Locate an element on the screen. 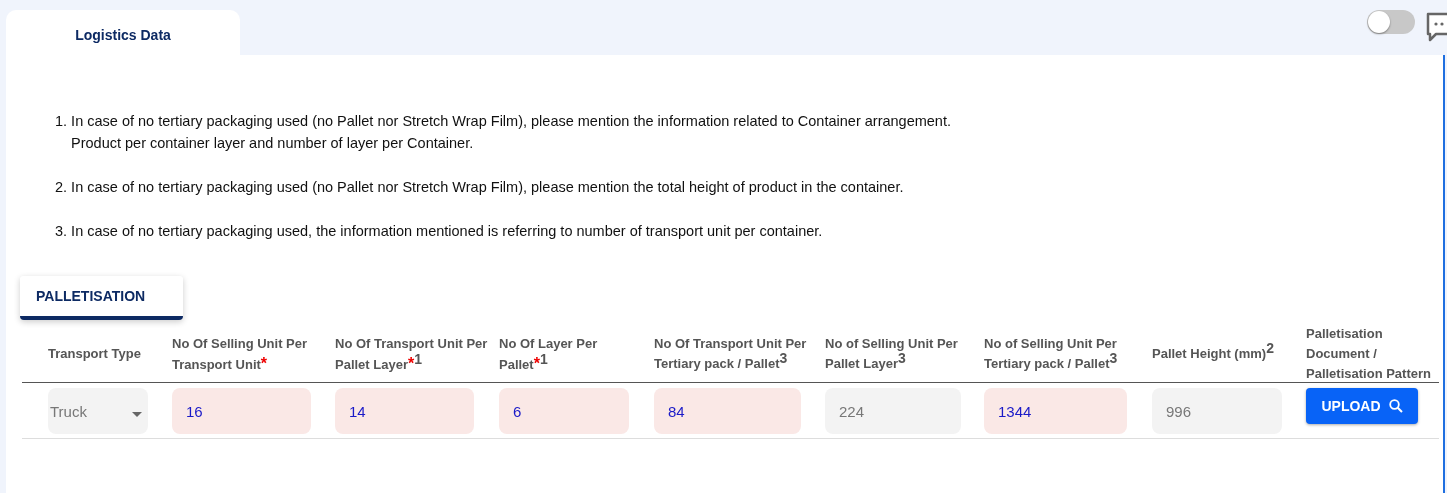 Image resolution: width=1447 pixels, height=493 pixels. section-tab: PALLETISATION is located at coordinates (101, 298).